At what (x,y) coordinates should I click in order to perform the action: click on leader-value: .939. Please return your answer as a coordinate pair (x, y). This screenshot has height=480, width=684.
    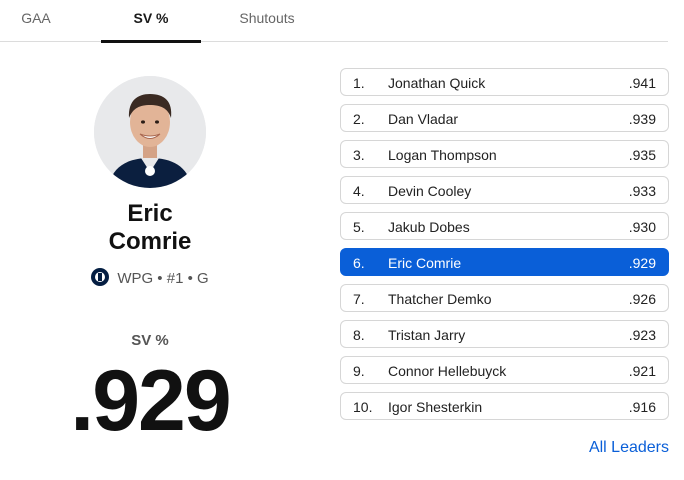
    Looking at the image, I should click on (642, 119).